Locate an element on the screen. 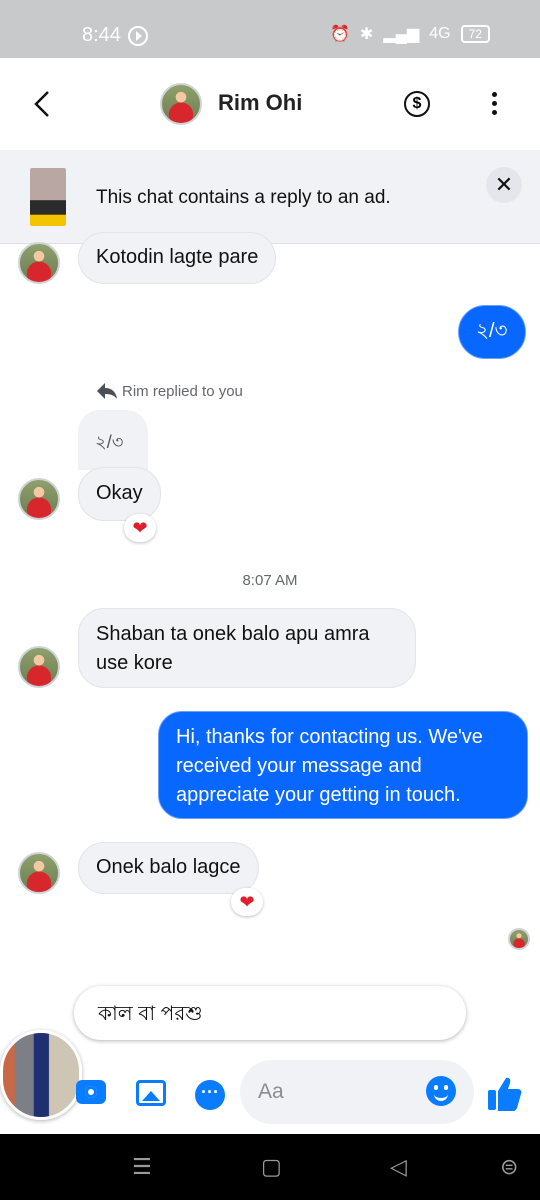  message-timestamp: 8:07 AM is located at coordinates (270, 580).